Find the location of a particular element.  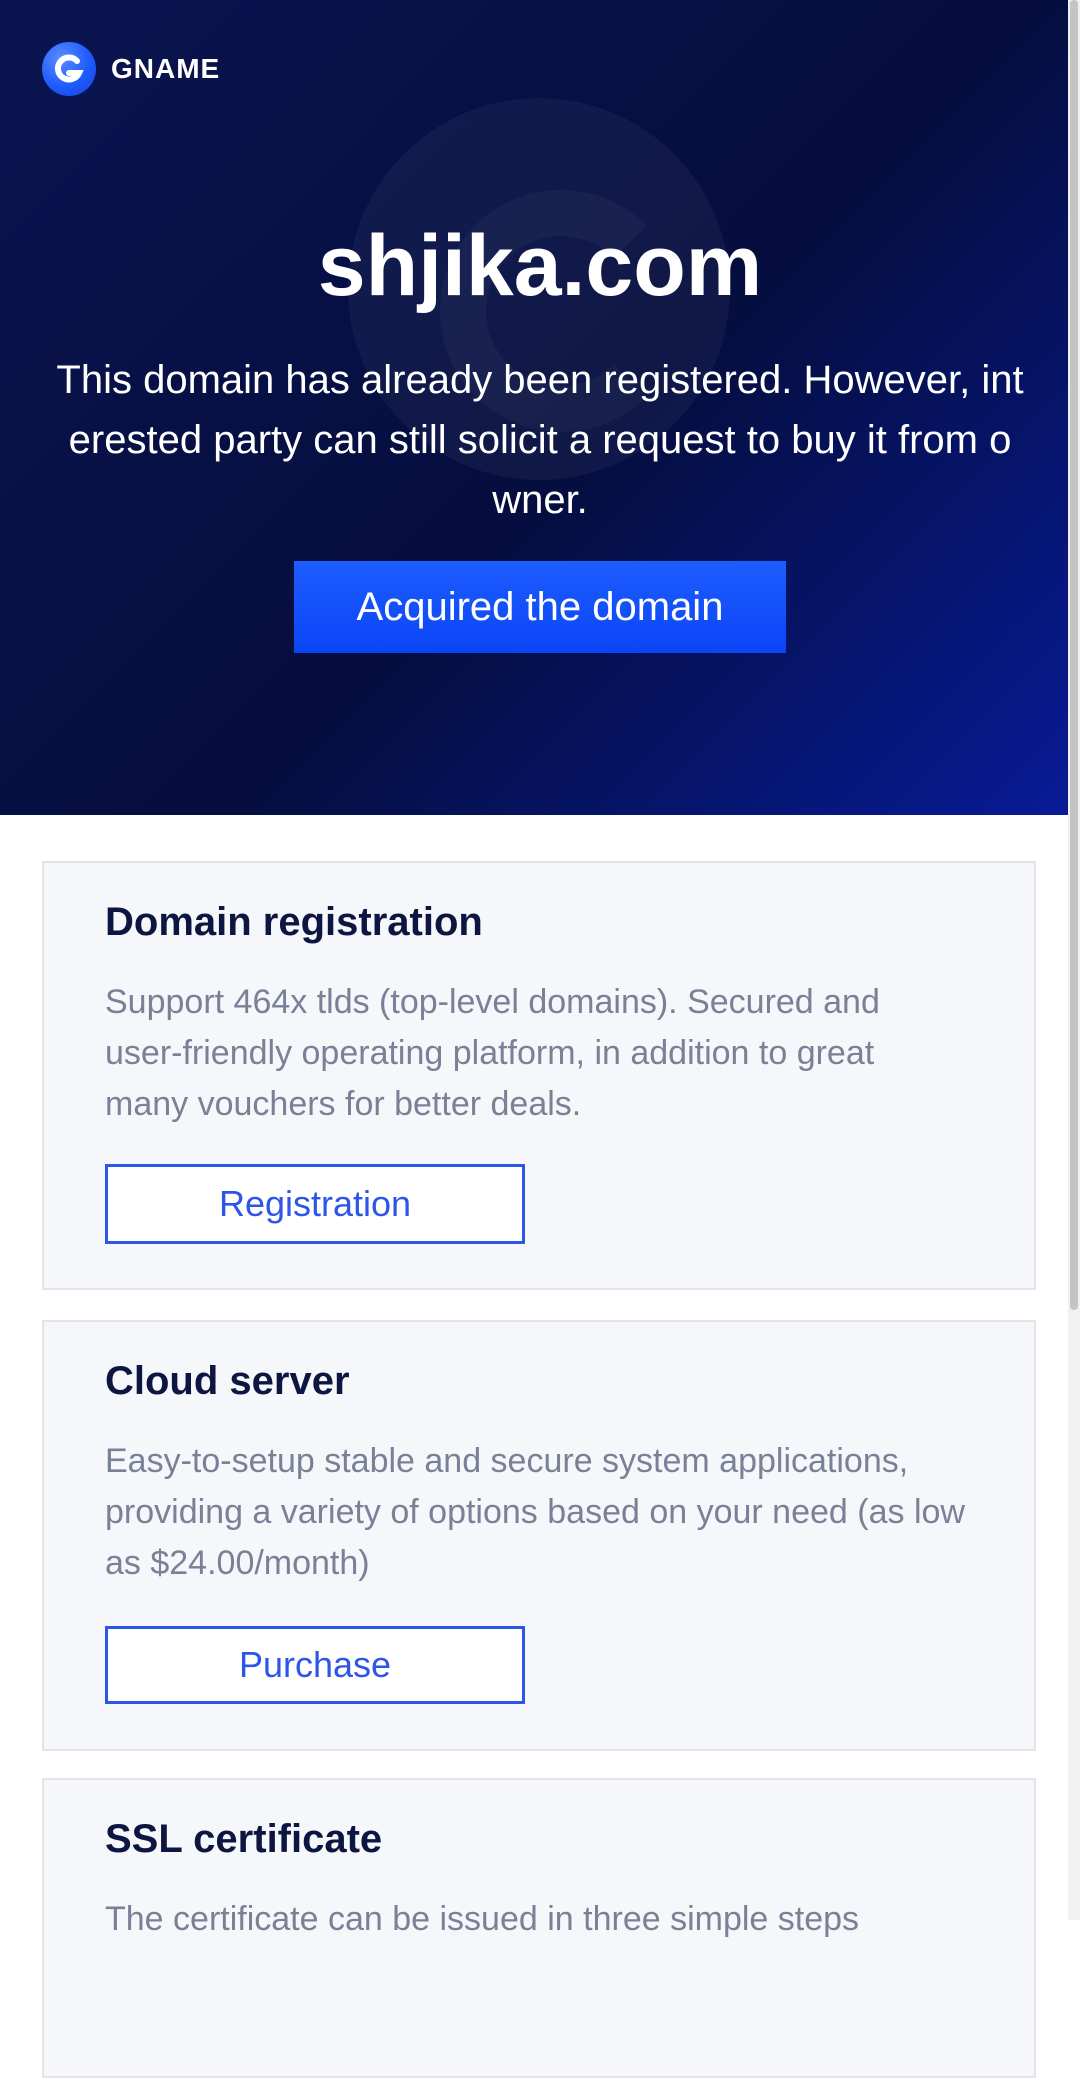

card-title: Domain registration is located at coordinates (294, 922).